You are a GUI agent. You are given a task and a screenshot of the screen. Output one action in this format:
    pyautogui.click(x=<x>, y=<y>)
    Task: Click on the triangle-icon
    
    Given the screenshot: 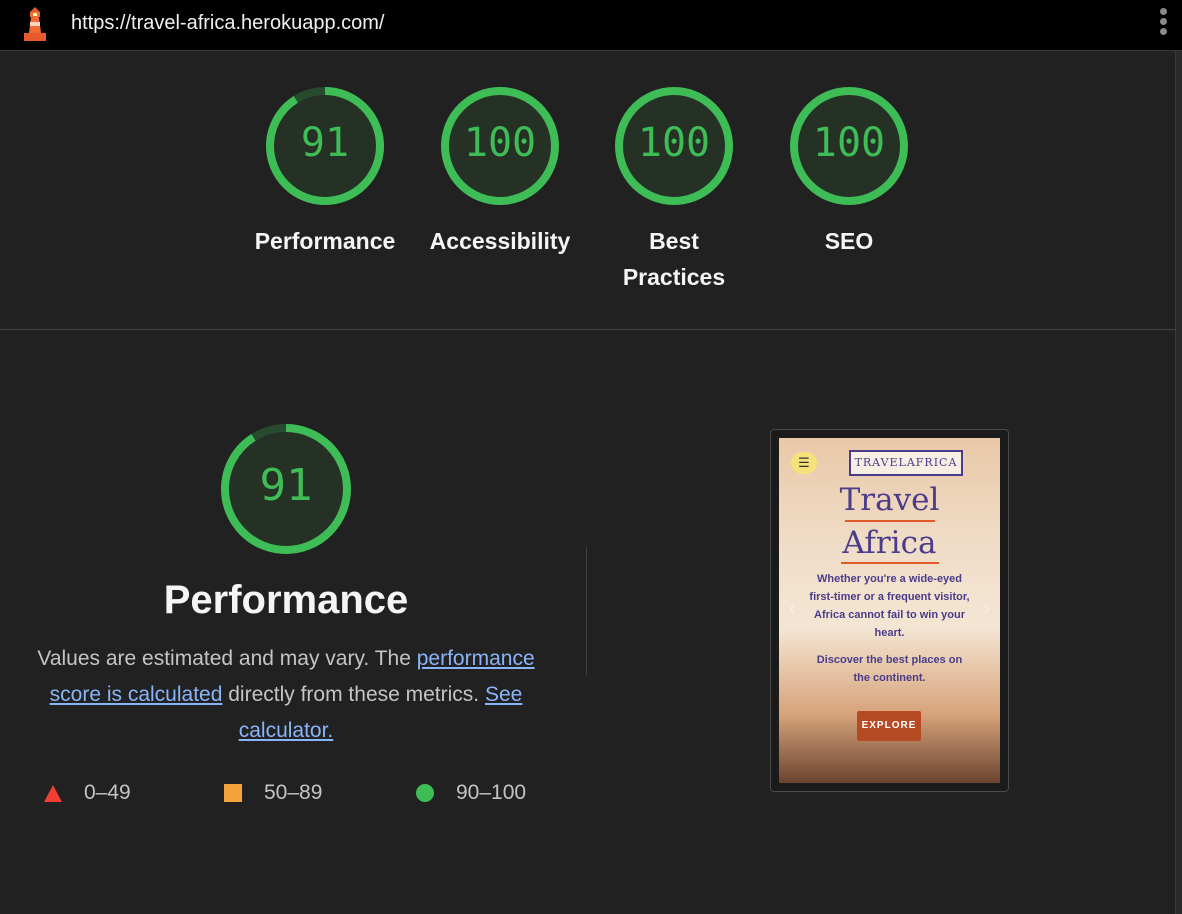 What is the action you would take?
    pyautogui.click(x=53, y=793)
    